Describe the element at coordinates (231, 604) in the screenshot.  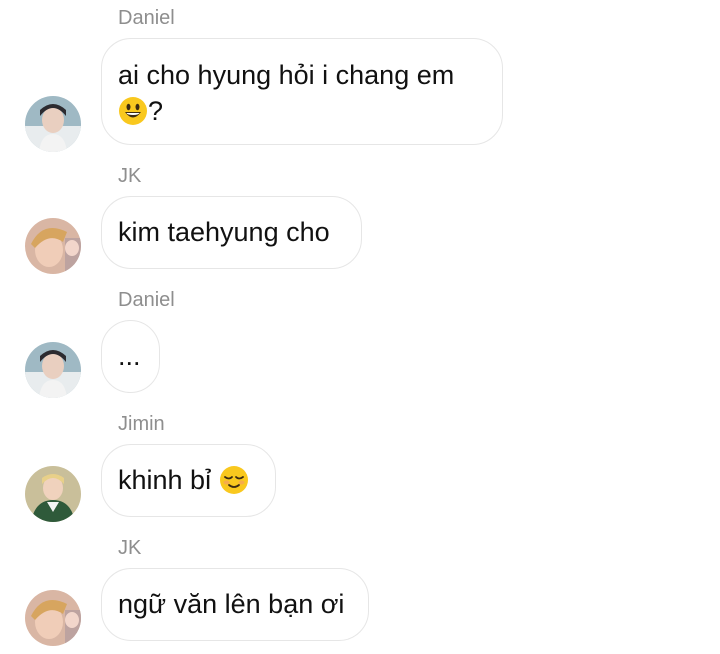
I see `message-text: ngữ văn lên bạn ơi` at that location.